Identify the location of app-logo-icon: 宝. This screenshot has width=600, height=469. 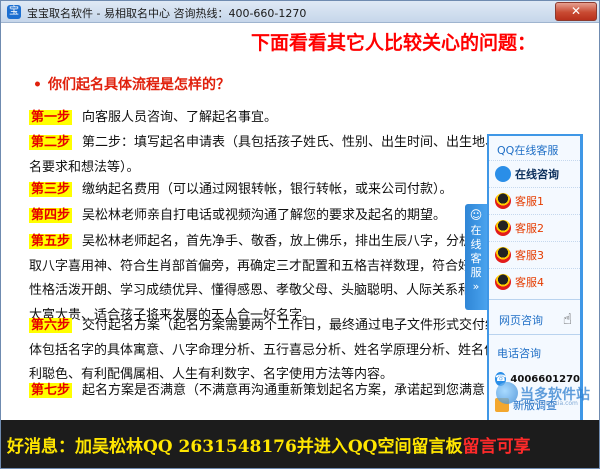
(14, 12).